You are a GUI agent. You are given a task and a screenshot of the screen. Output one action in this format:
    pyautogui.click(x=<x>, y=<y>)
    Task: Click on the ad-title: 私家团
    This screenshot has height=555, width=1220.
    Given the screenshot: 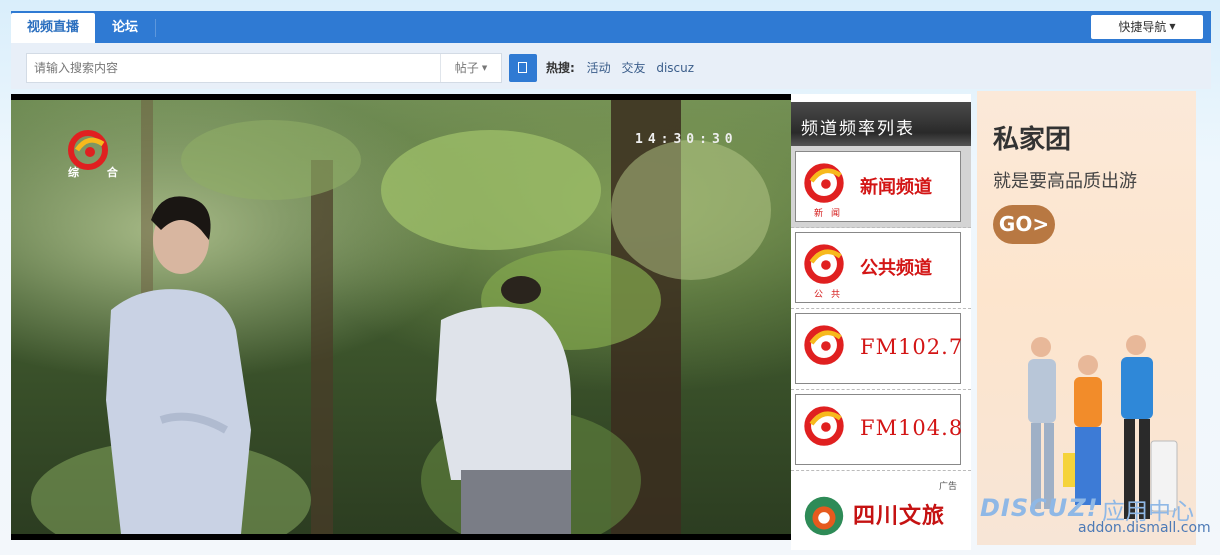 What is the action you would take?
    pyautogui.click(x=1032, y=140)
    